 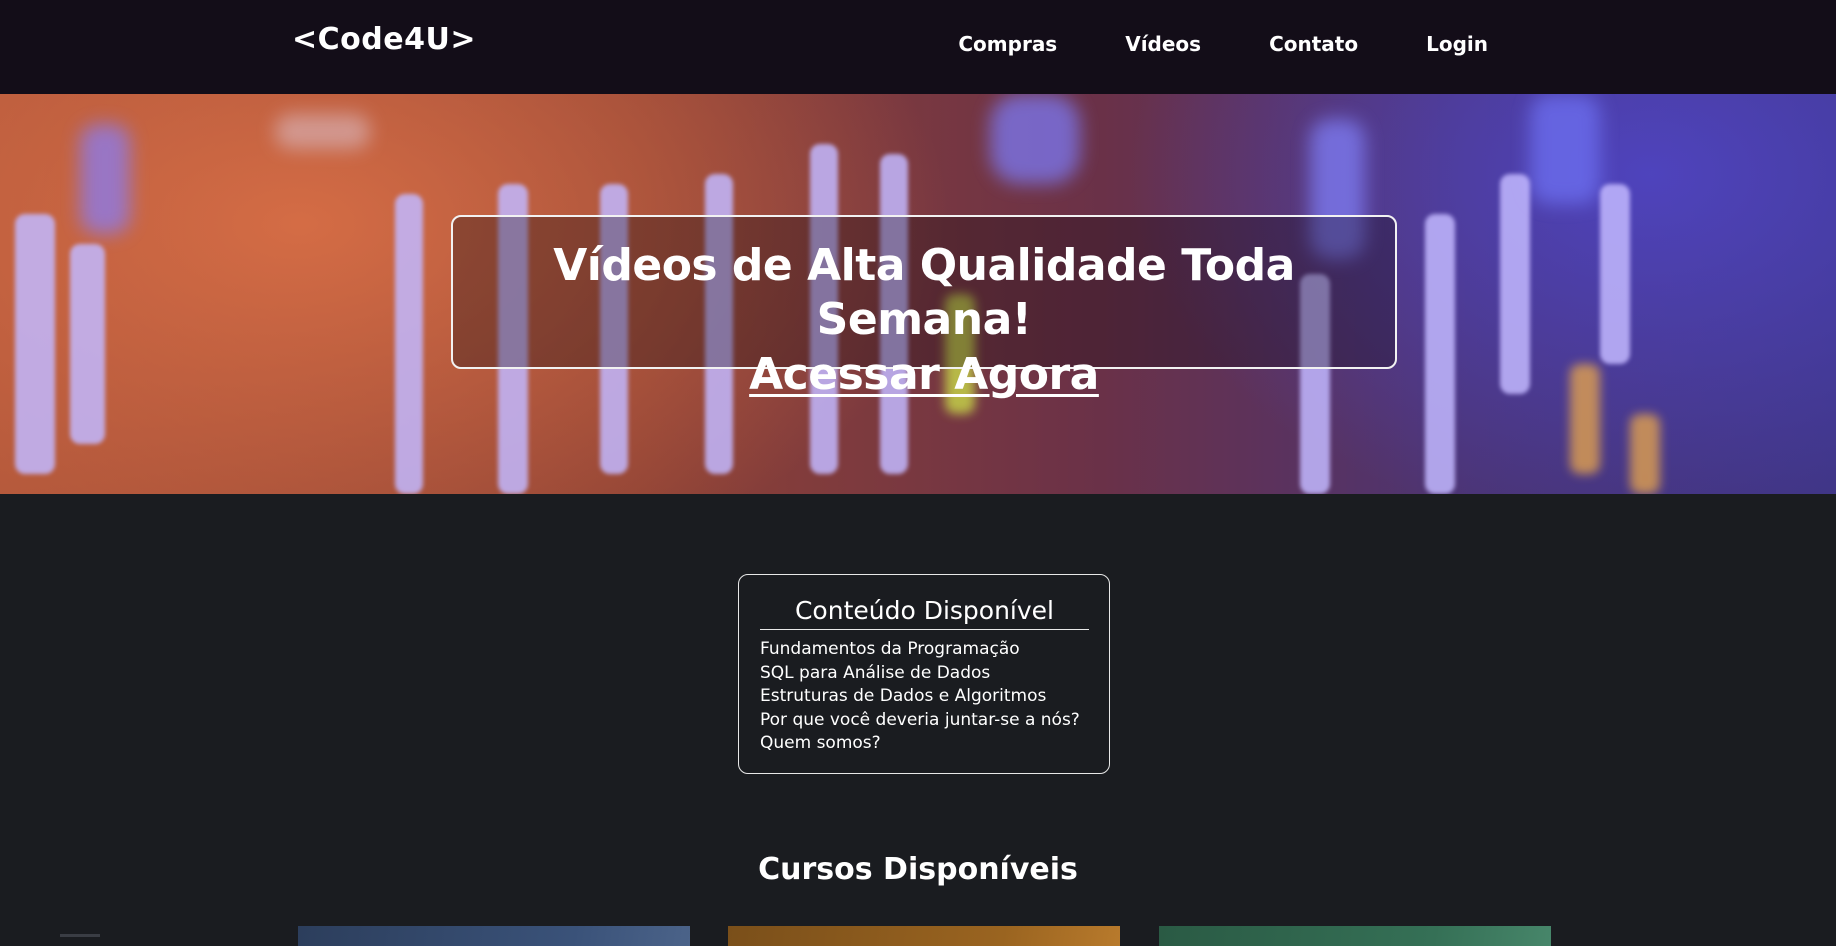 I want to click on content-link-estruturas: Estruturas de Dados e Algoritmos, so click(x=924, y=697).